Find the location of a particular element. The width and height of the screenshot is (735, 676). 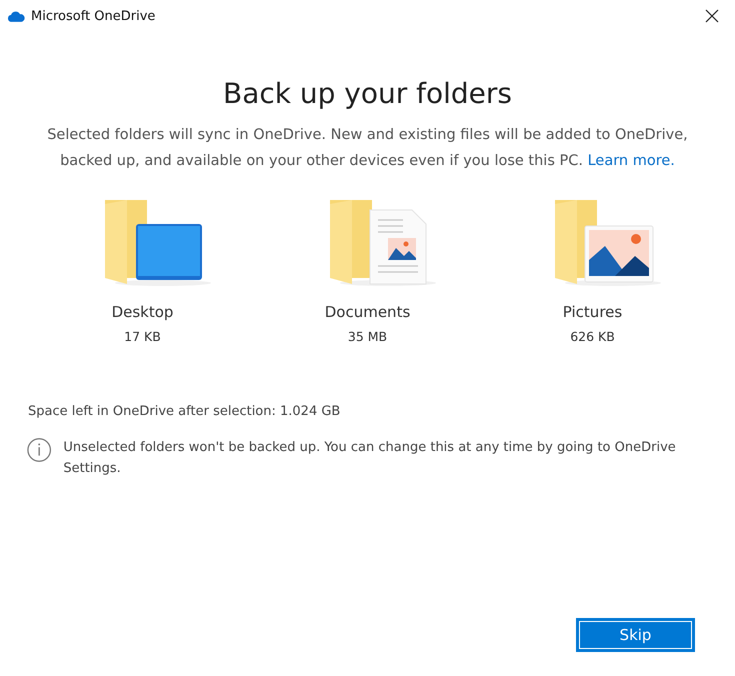

description: Selected folders will sync in OneDrive. New and existing files will be added to OneDrive, backed up, and available on your other devices even if you lose this PC. Learn more. is located at coordinates (367, 148).